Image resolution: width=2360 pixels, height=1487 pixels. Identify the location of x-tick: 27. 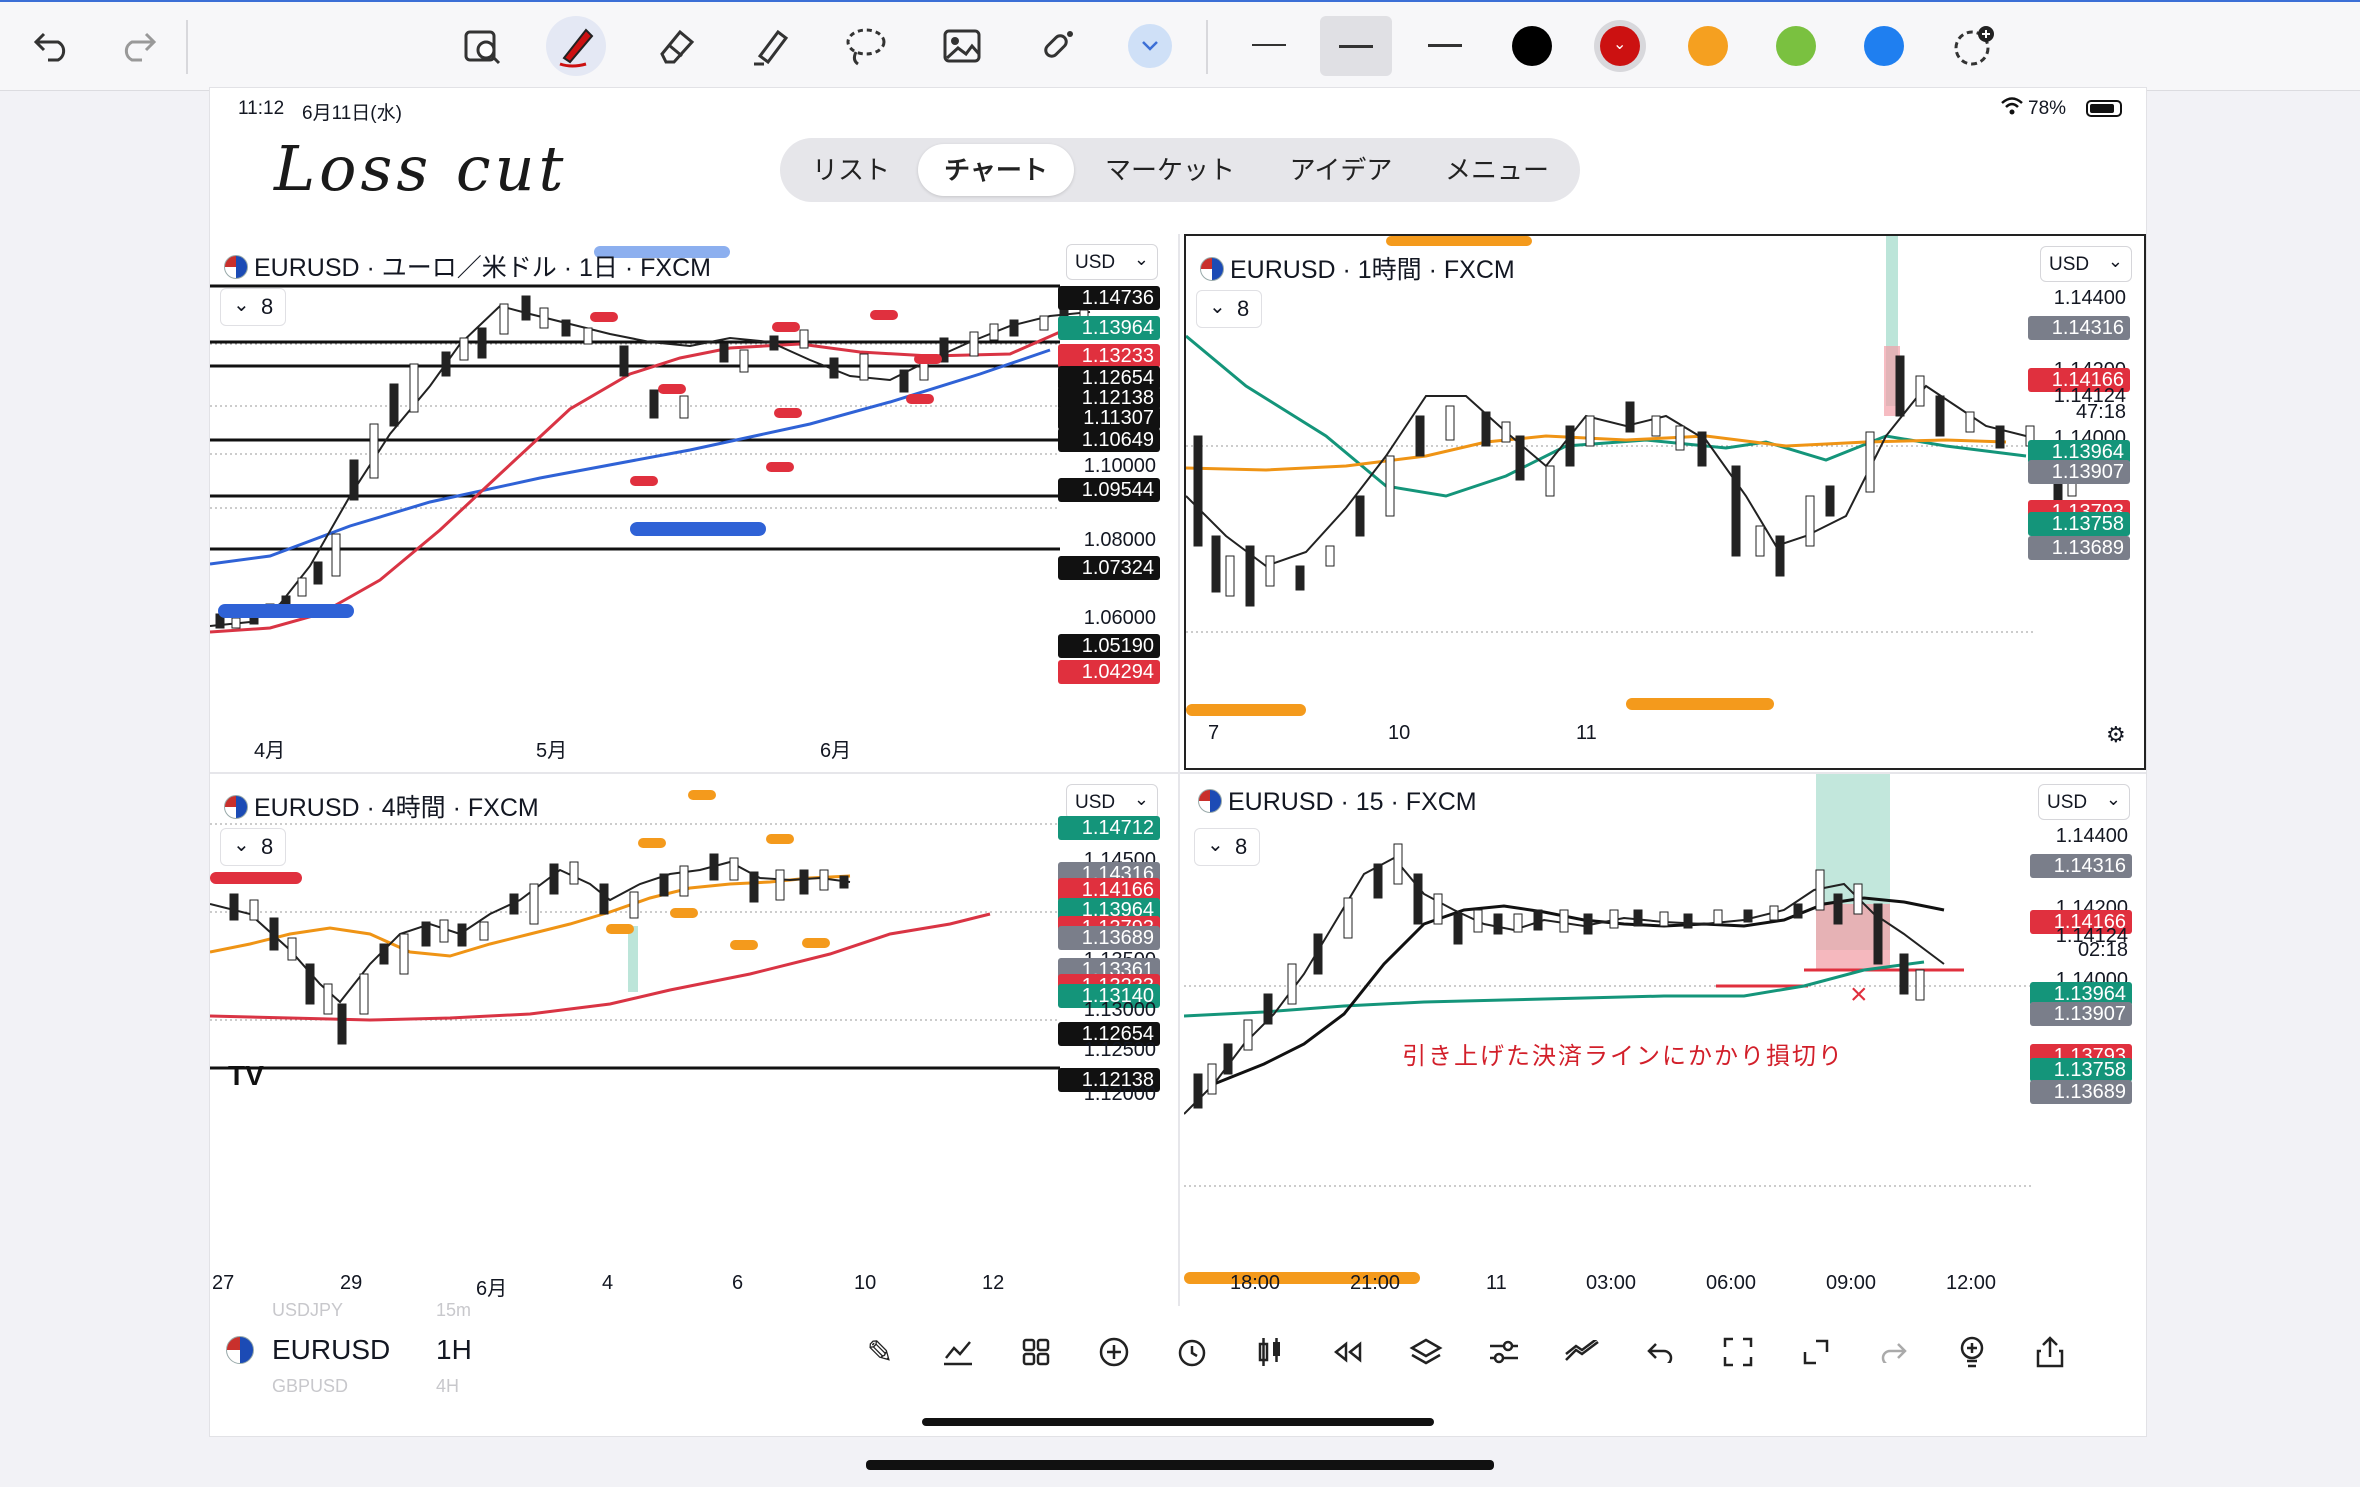
(223, 1283).